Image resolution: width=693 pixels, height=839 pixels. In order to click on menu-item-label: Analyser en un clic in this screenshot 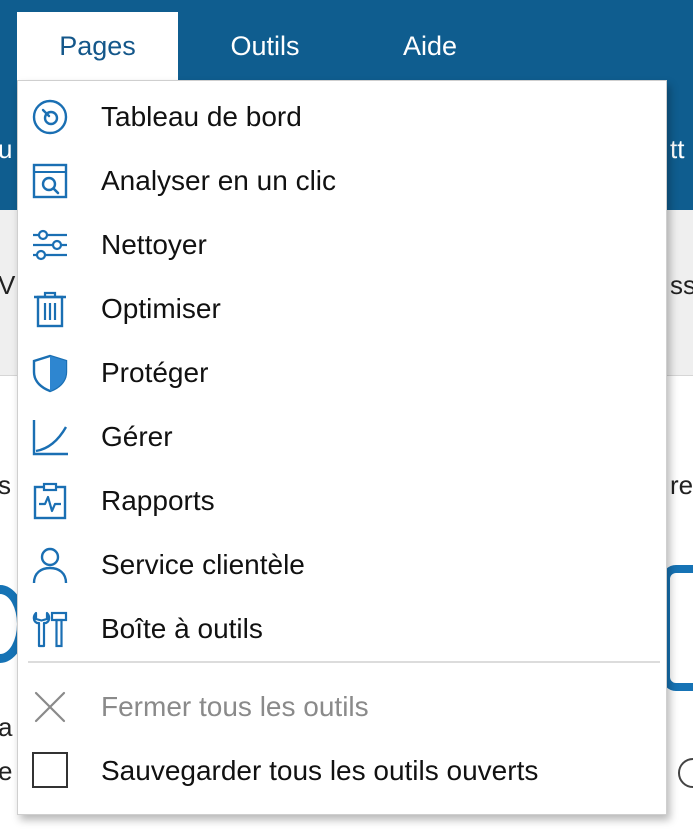, I will do `click(219, 180)`.